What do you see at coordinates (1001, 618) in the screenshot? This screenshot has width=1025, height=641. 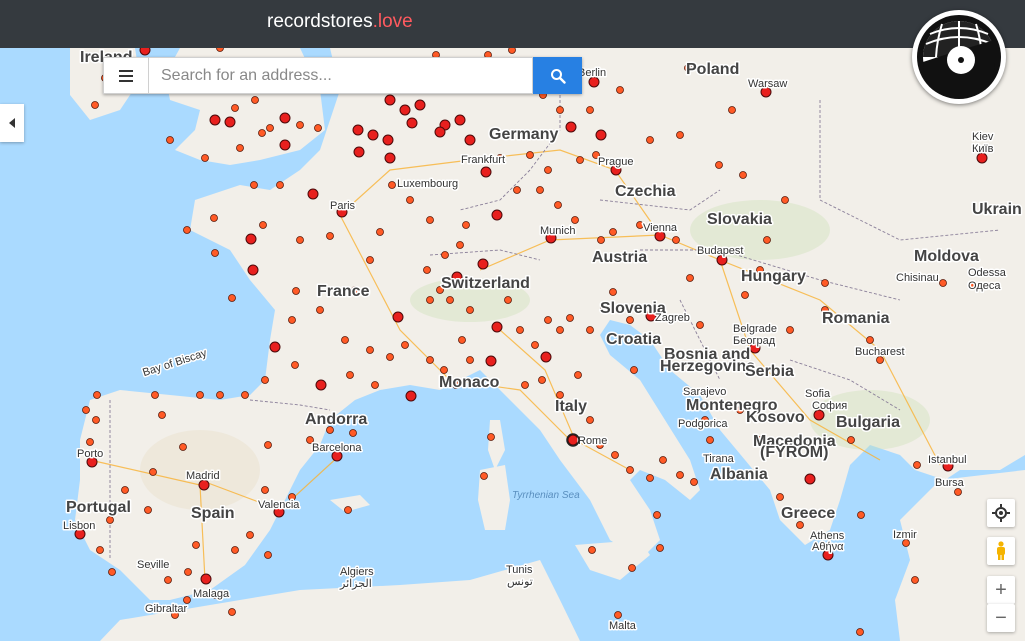 I see `zoom-out-button: −` at bounding box center [1001, 618].